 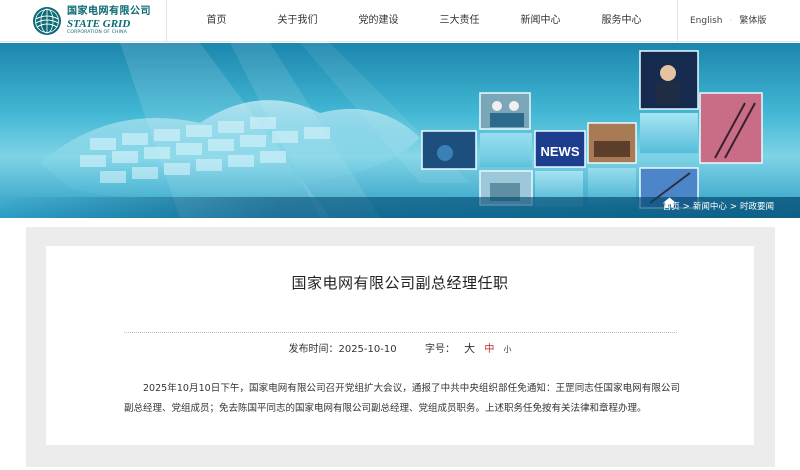 I want to click on nav-item-responsibility: 三大责任, so click(x=459, y=21).